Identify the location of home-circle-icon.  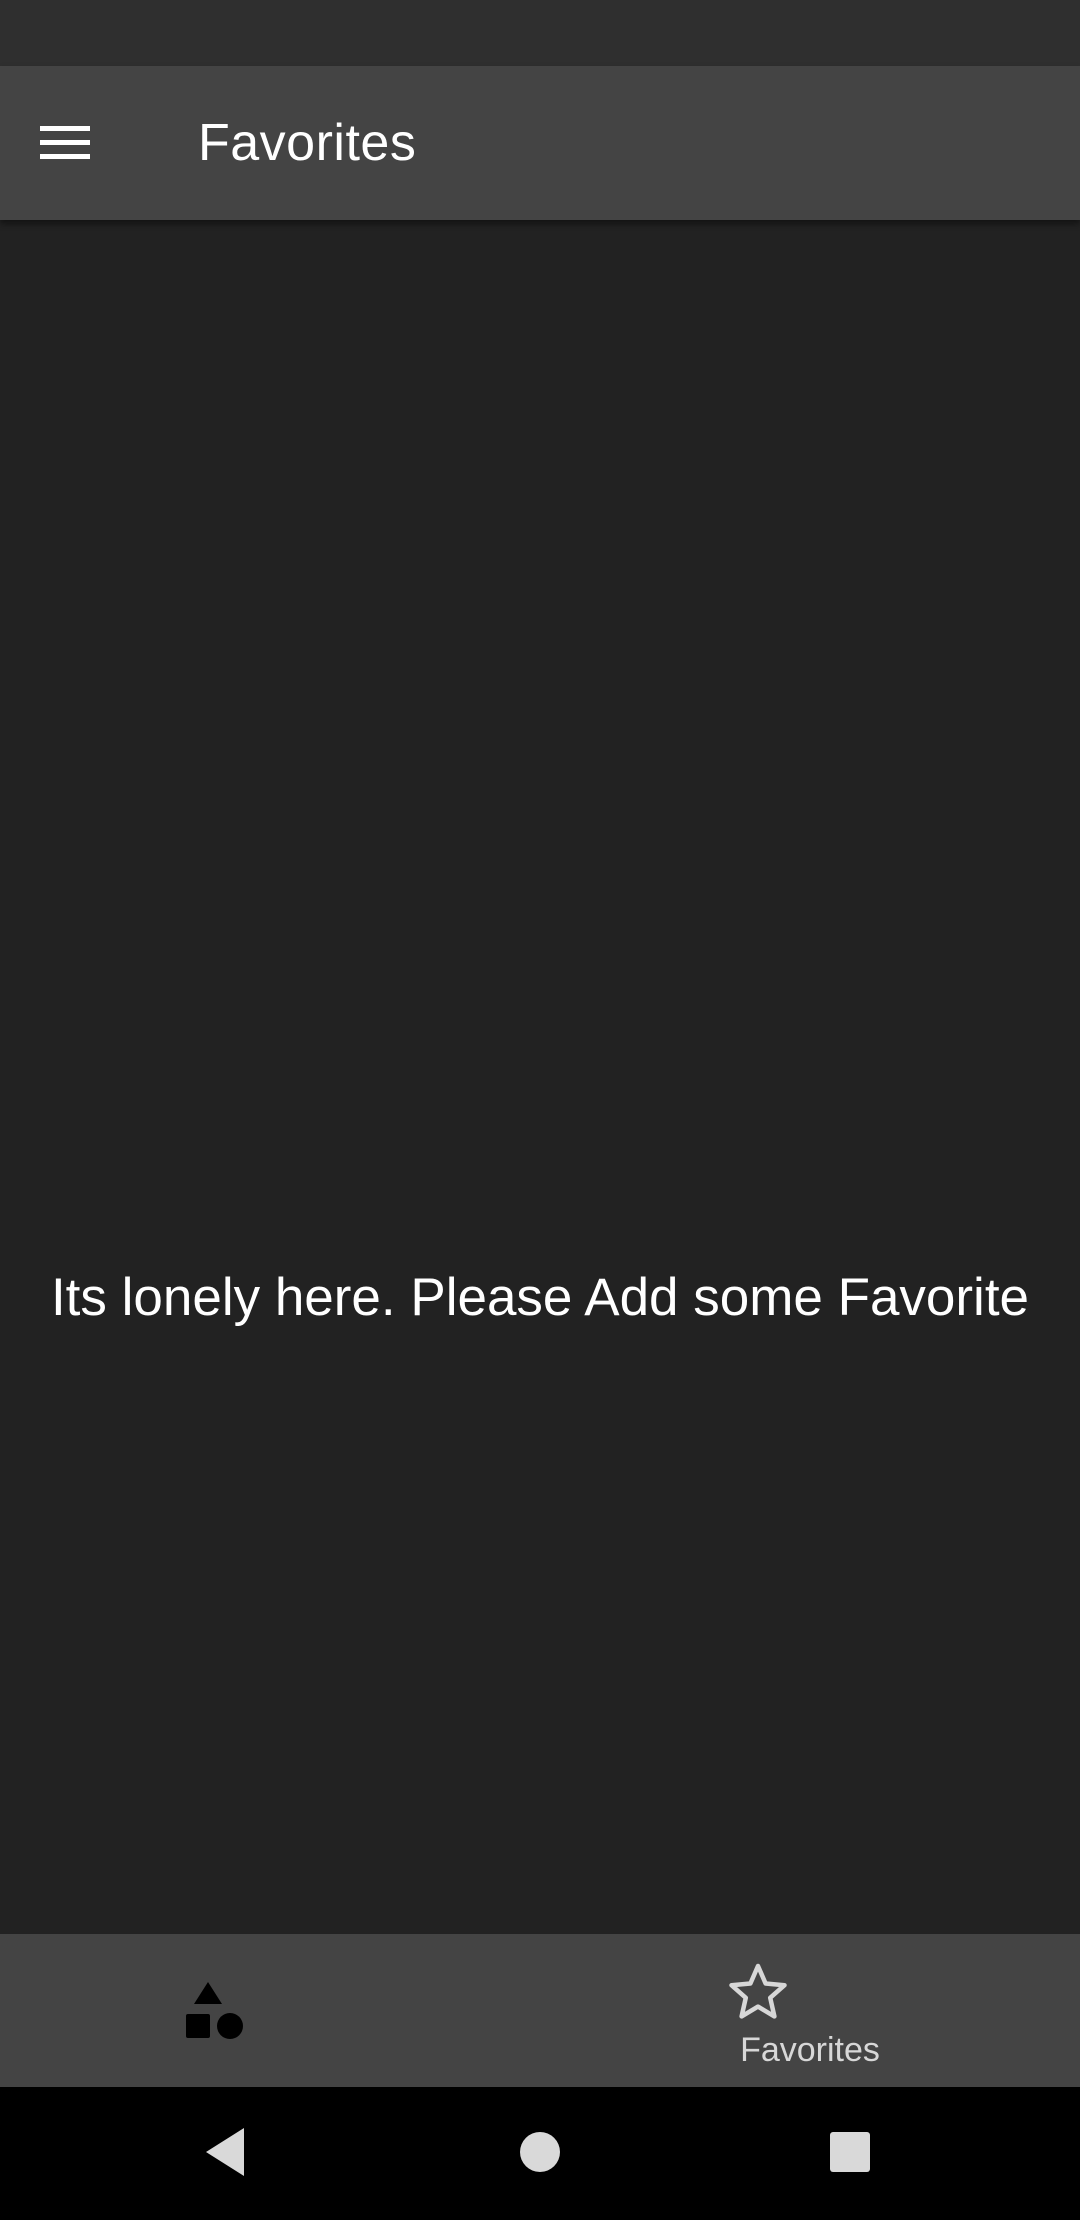
(540, 2152).